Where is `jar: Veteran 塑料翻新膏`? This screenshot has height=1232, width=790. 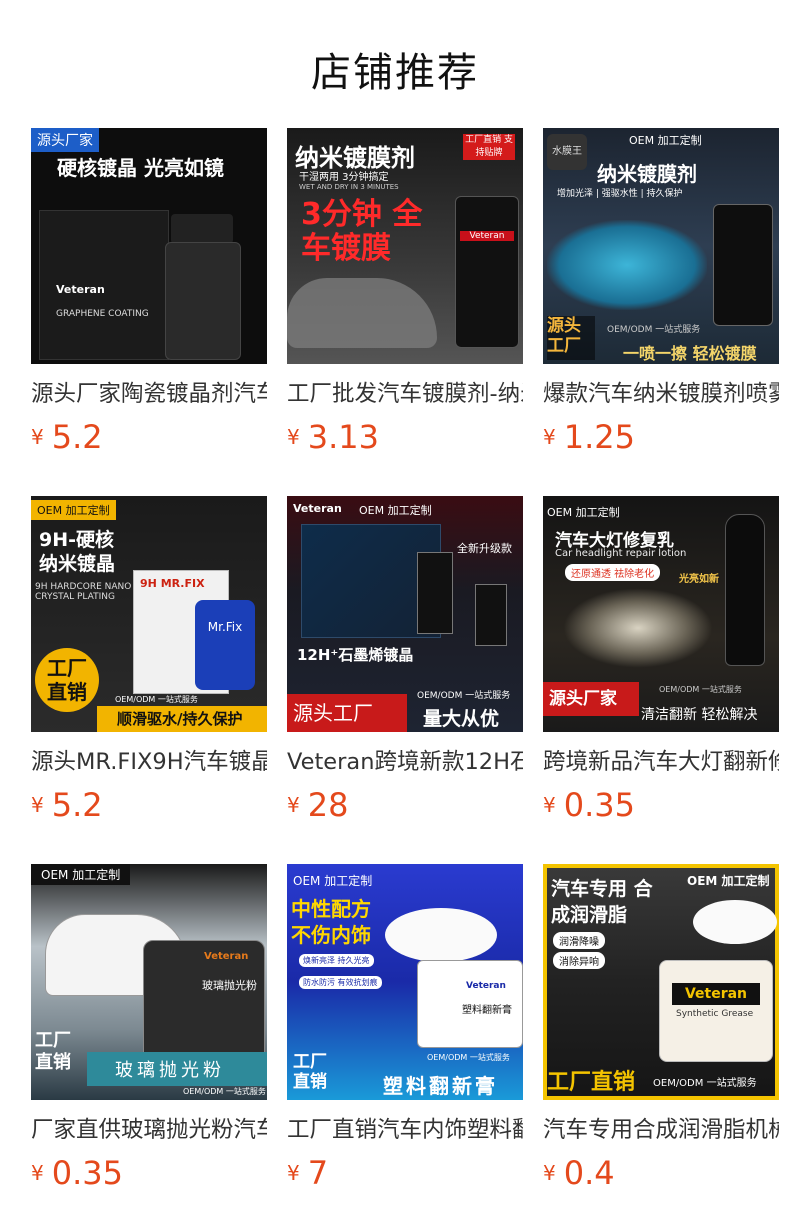
jar: Veteran 塑料翻新膏 is located at coordinates (470, 1004).